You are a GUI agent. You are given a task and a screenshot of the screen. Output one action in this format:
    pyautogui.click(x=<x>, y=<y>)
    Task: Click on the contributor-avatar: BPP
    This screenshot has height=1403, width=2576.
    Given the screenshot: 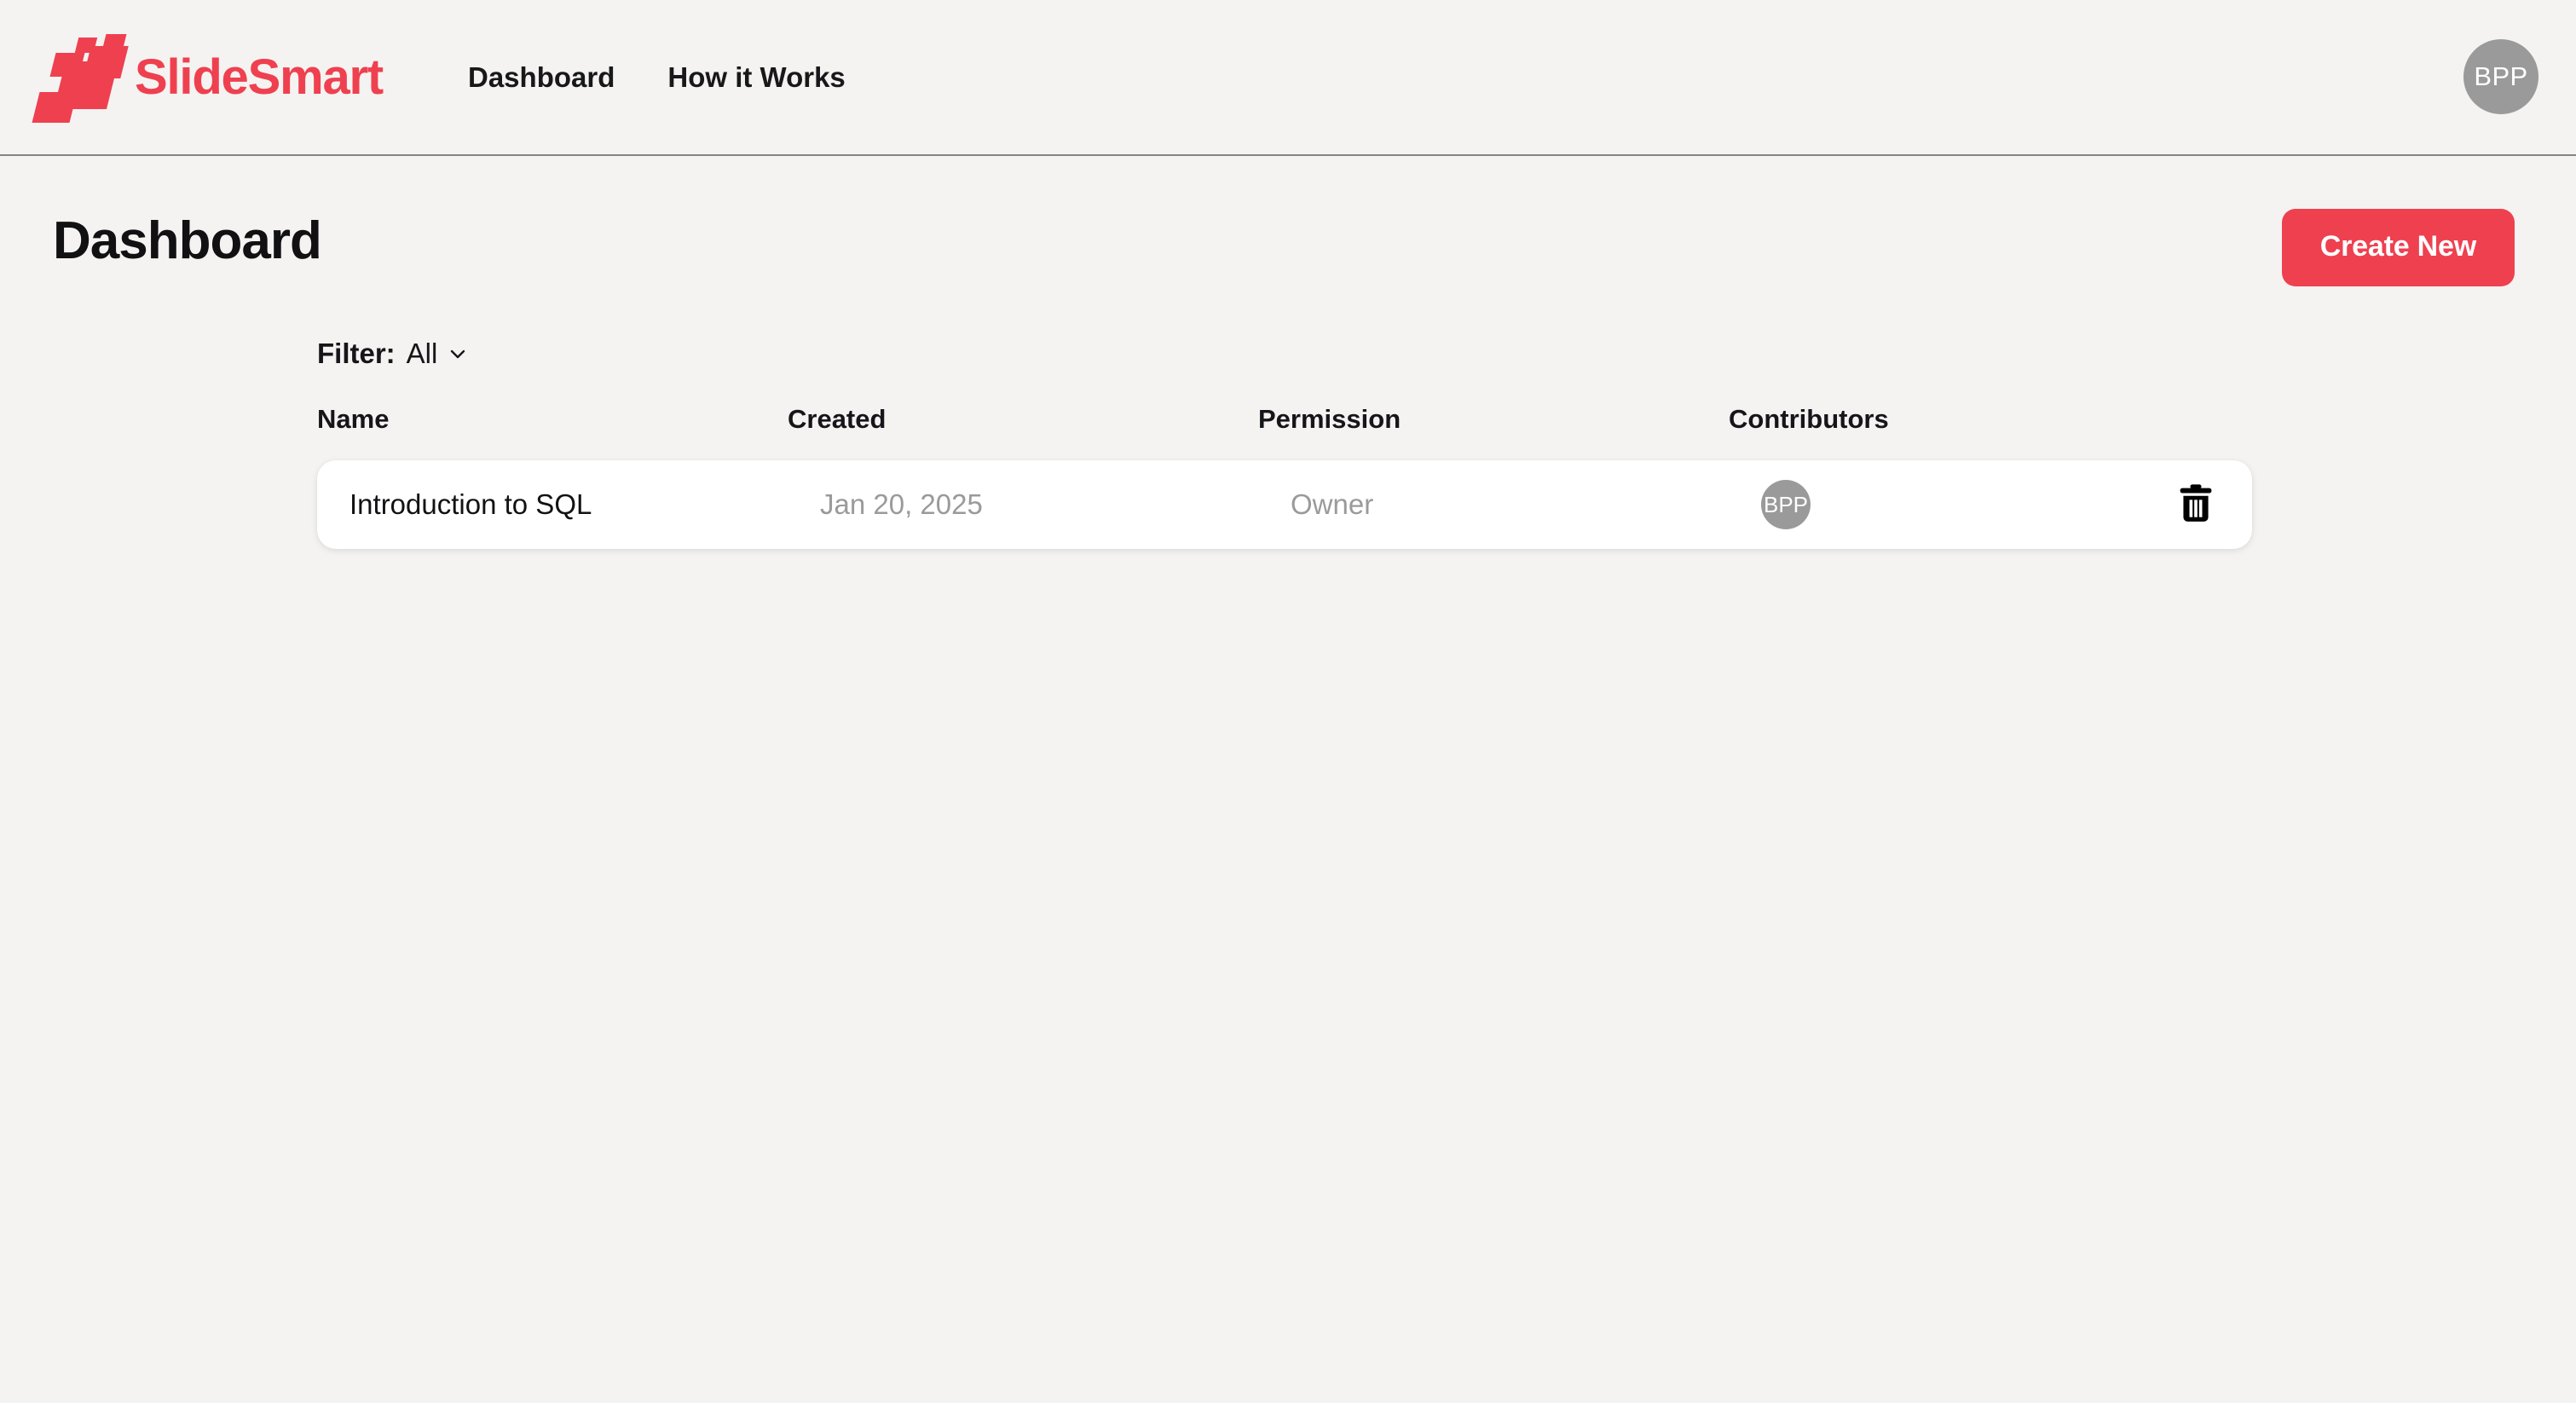 What is the action you would take?
    pyautogui.click(x=1786, y=505)
    